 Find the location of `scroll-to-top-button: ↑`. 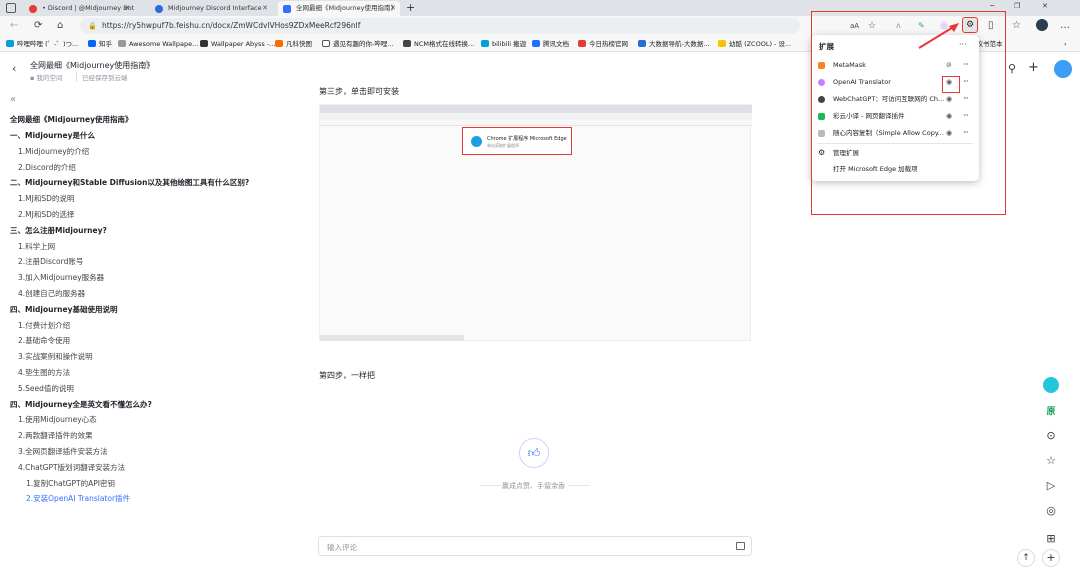

scroll-to-top-button: ↑ is located at coordinates (1026, 558).